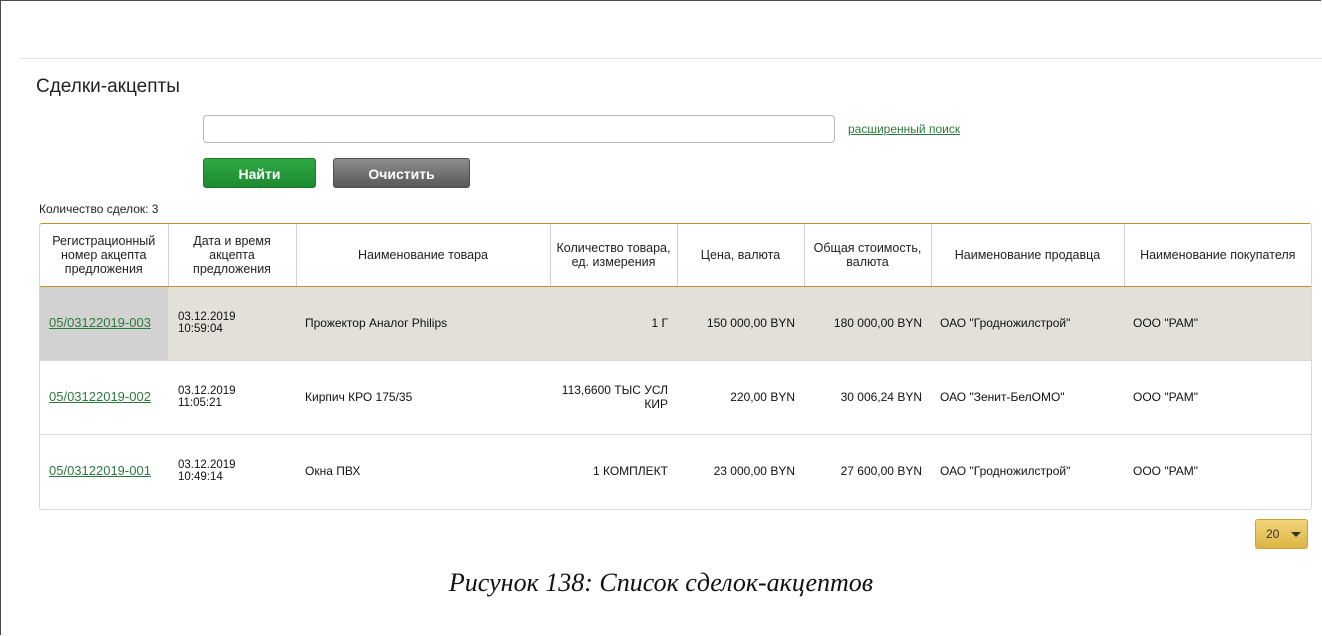  I want to click on page-size-select: 20, so click(1281, 534).